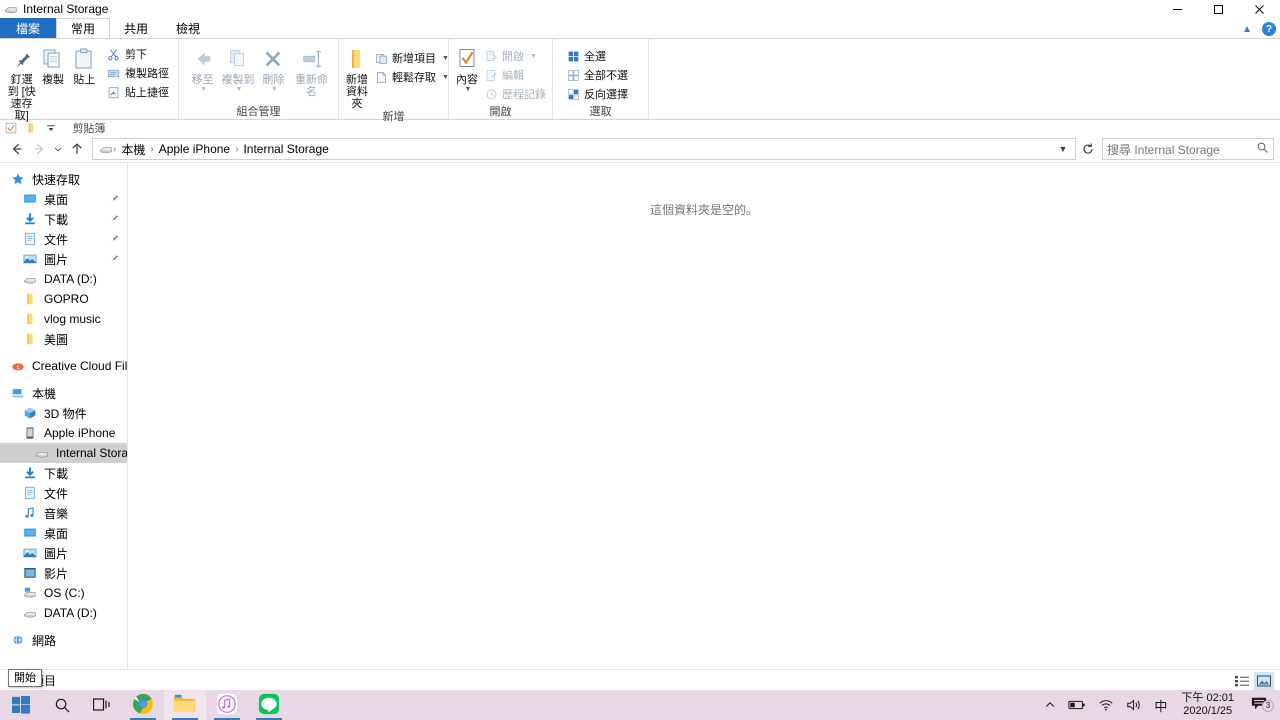 The width and height of the screenshot is (1280, 720). Describe the element at coordinates (63, 393) in the screenshot. I see `sidebar-item-this-pc: 本機` at that location.